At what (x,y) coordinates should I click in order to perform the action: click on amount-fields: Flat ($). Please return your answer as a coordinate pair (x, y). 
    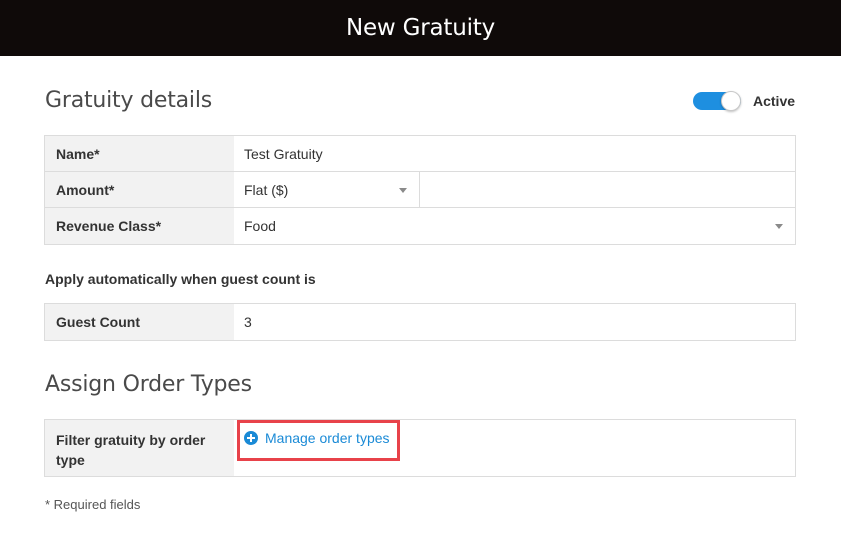
    Looking at the image, I should click on (514, 189).